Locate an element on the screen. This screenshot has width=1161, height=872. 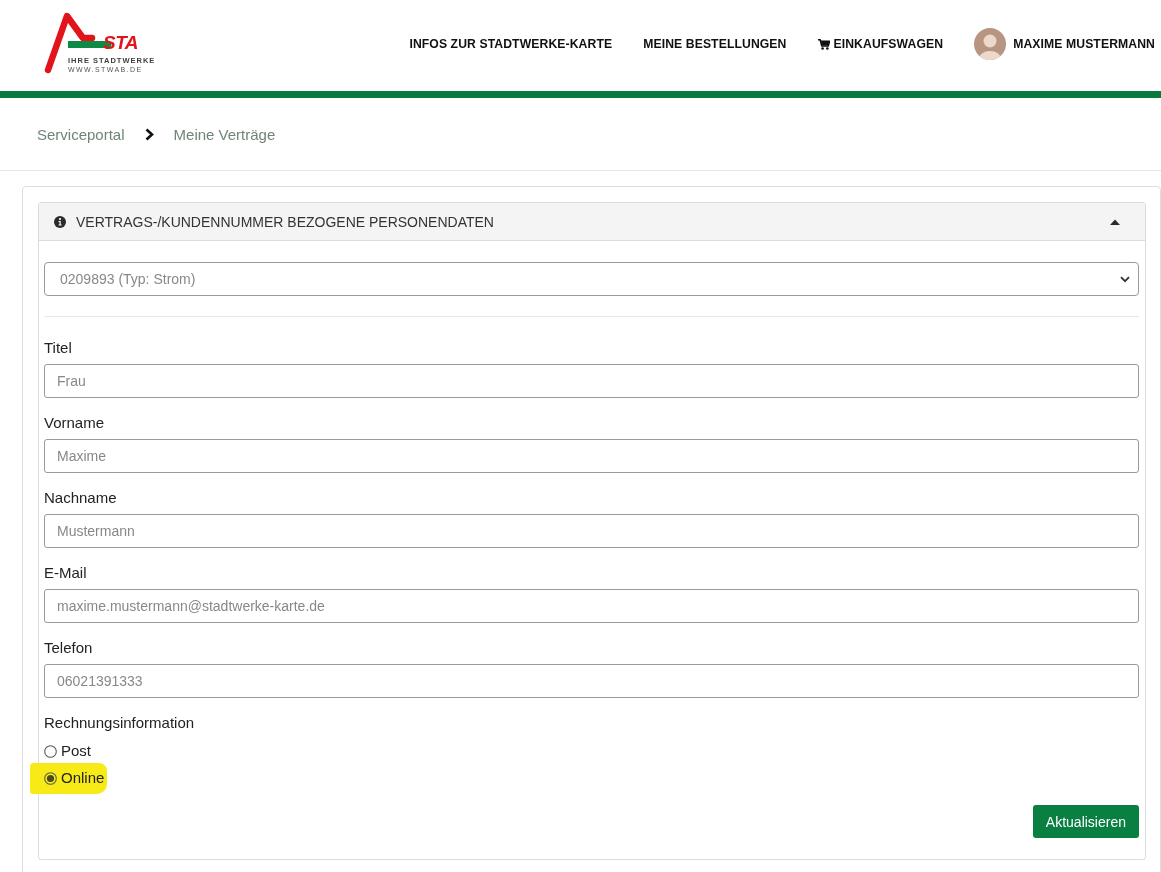
field-label: Telefon is located at coordinates (68, 648).